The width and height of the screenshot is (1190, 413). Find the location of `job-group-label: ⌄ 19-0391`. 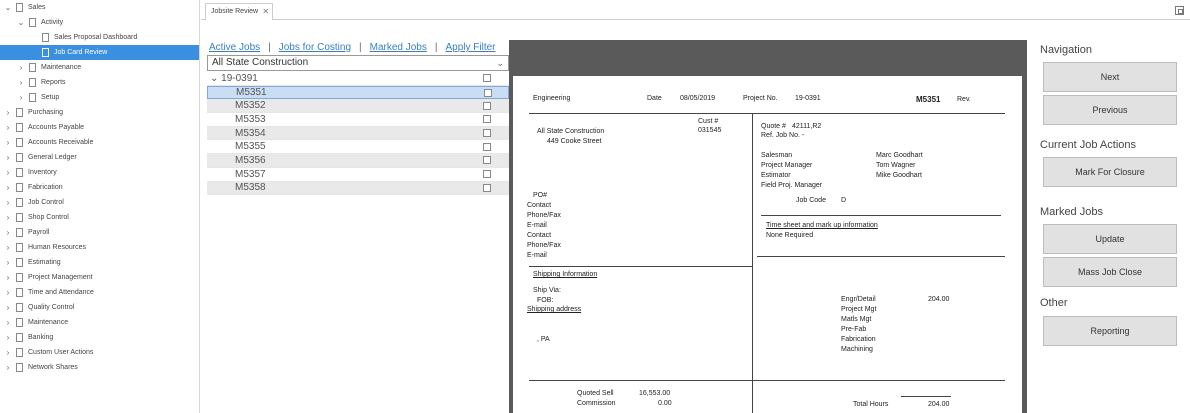

job-group-label: ⌄ 19-0391 is located at coordinates (232, 78).